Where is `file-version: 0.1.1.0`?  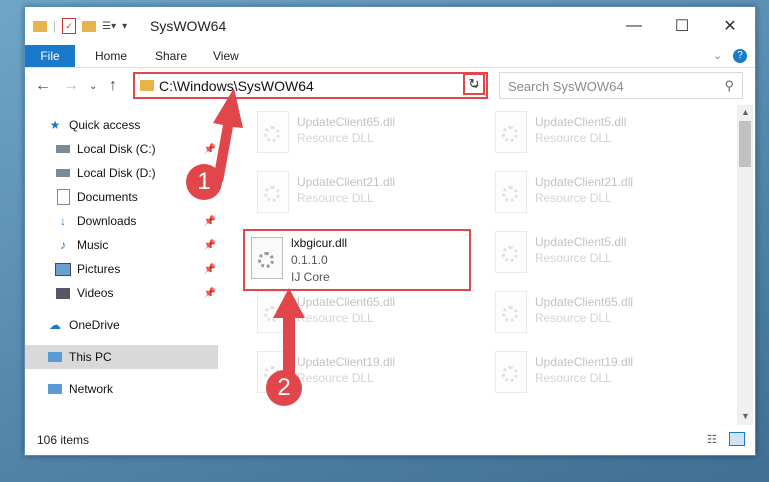
file-version: 0.1.1.0 is located at coordinates (309, 260).